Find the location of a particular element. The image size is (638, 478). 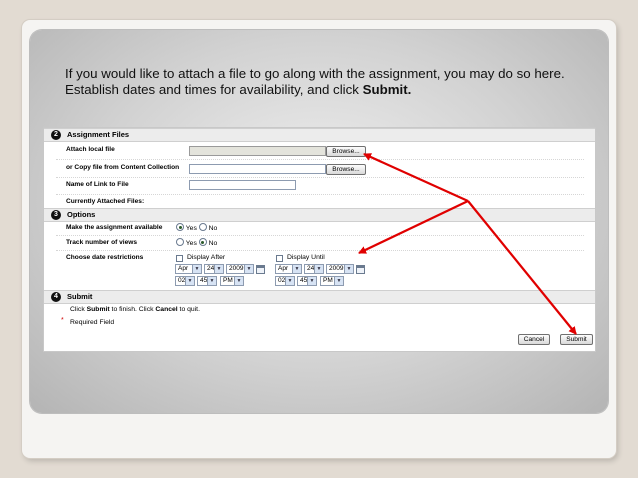

track-no-label: No is located at coordinates (213, 243).